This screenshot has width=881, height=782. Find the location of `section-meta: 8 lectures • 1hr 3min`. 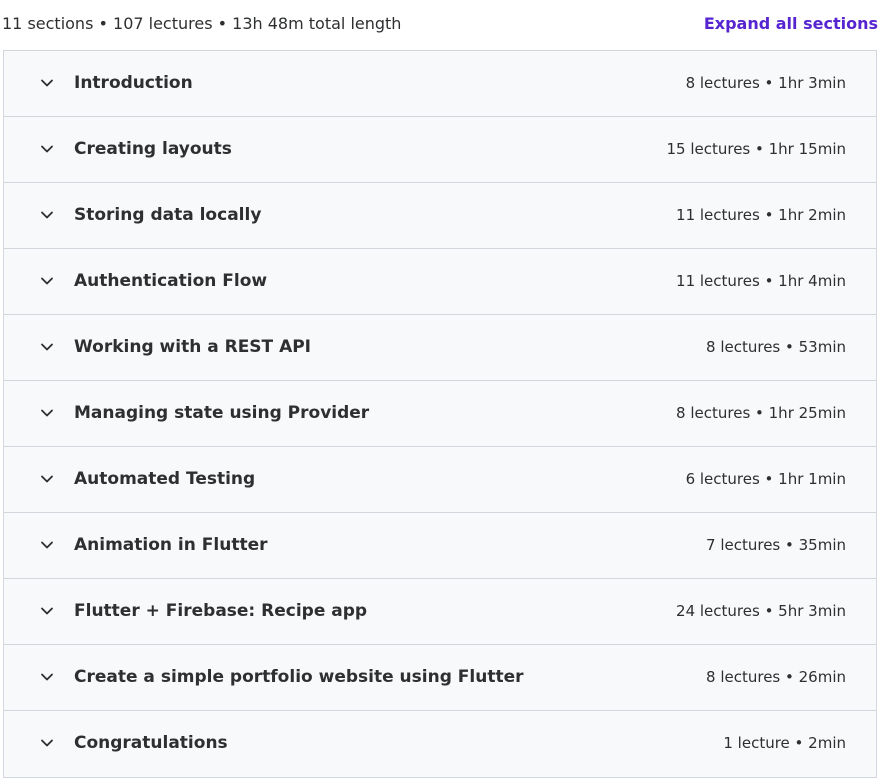

section-meta: 8 lectures • 1hr 3min is located at coordinates (765, 83).